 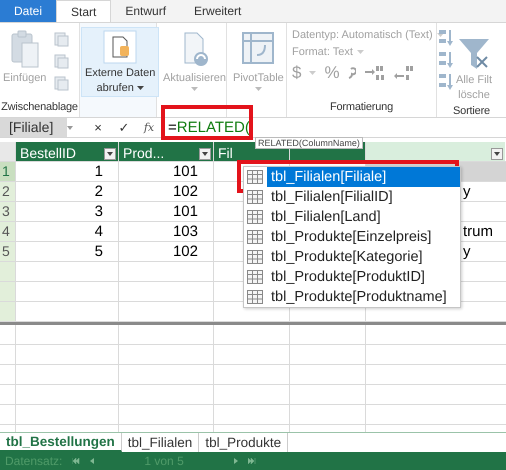 I want to click on cancel-button: ×, so click(x=98, y=127).